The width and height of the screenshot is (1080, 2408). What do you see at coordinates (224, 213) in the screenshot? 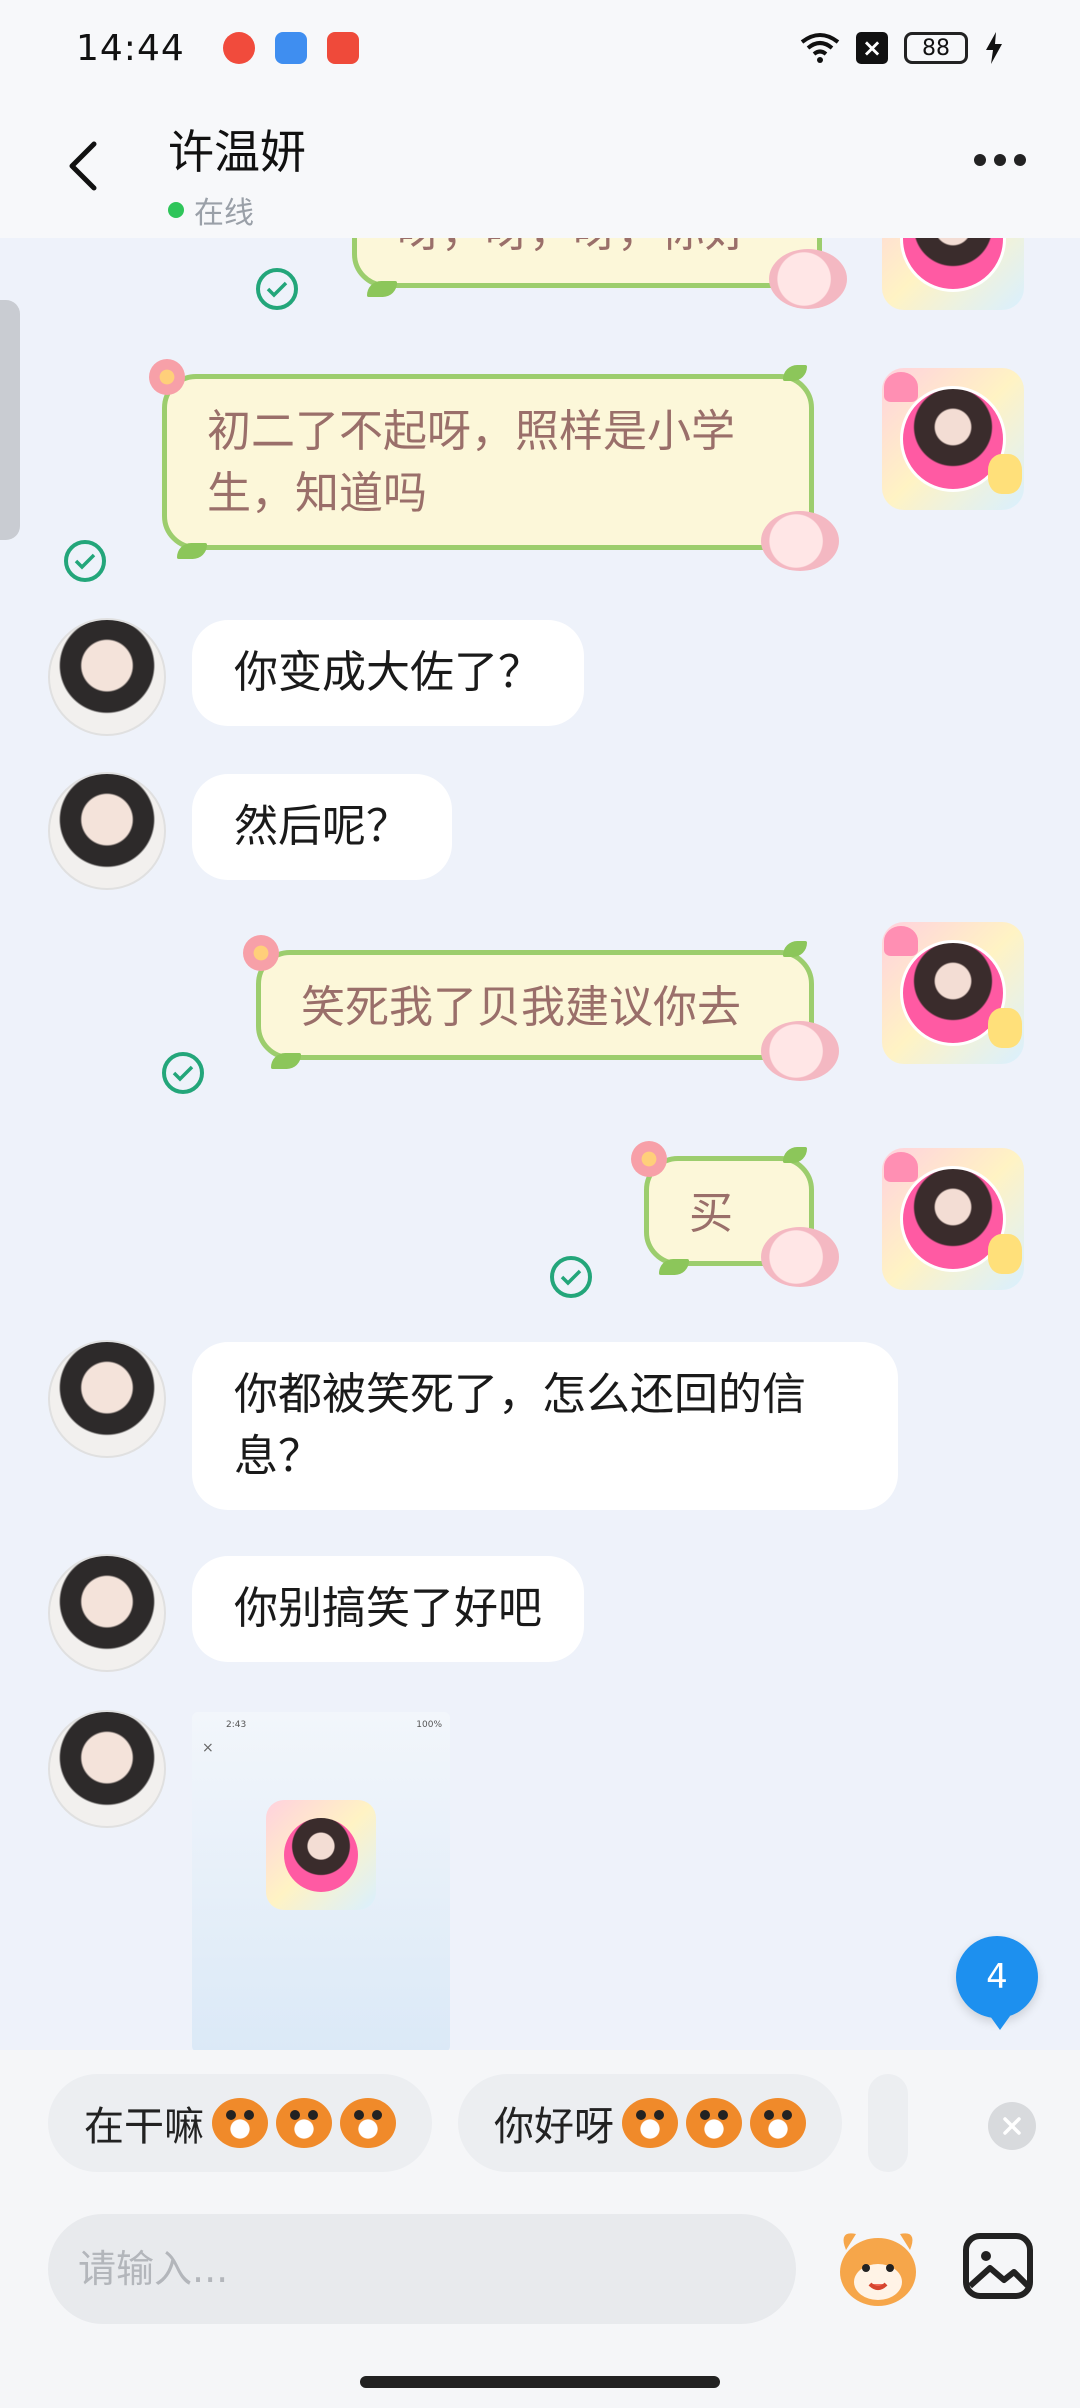
I see `online-status-text: 在线` at bounding box center [224, 213].